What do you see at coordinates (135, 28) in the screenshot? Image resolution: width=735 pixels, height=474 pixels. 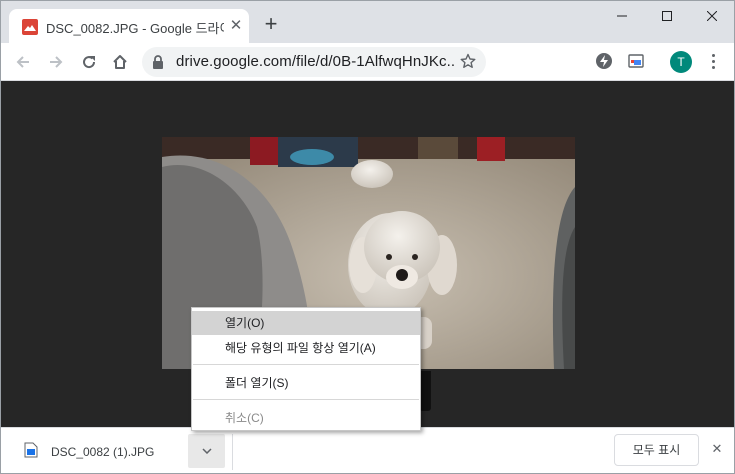 I see `tab-title: DSC_0082.JPG - Google 드라이브` at bounding box center [135, 28].